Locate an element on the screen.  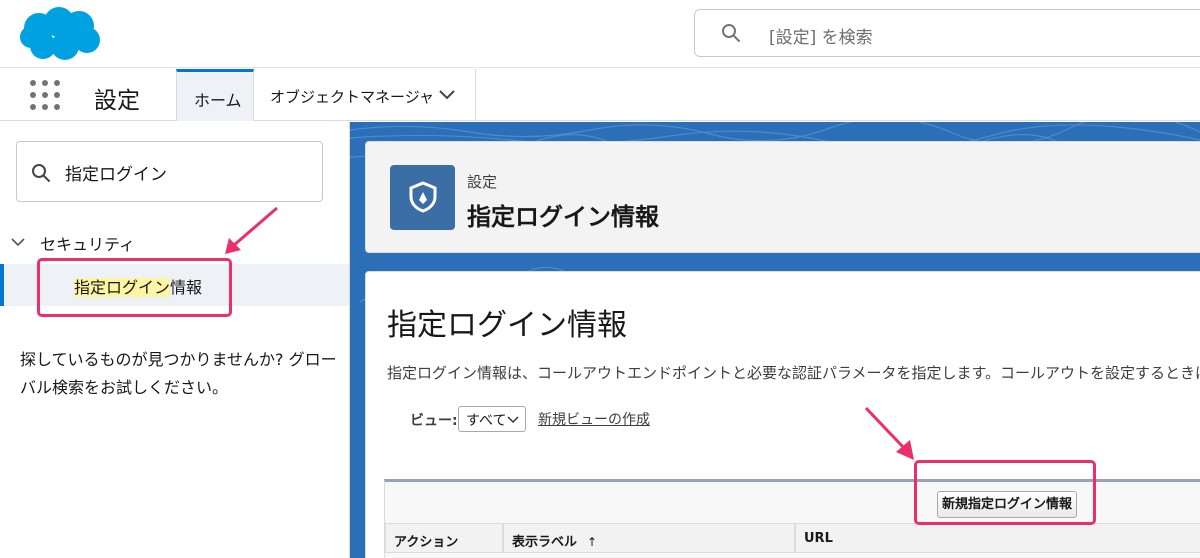
column-header-label: 表示ラベル ↑ is located at coordinates (649, 538).